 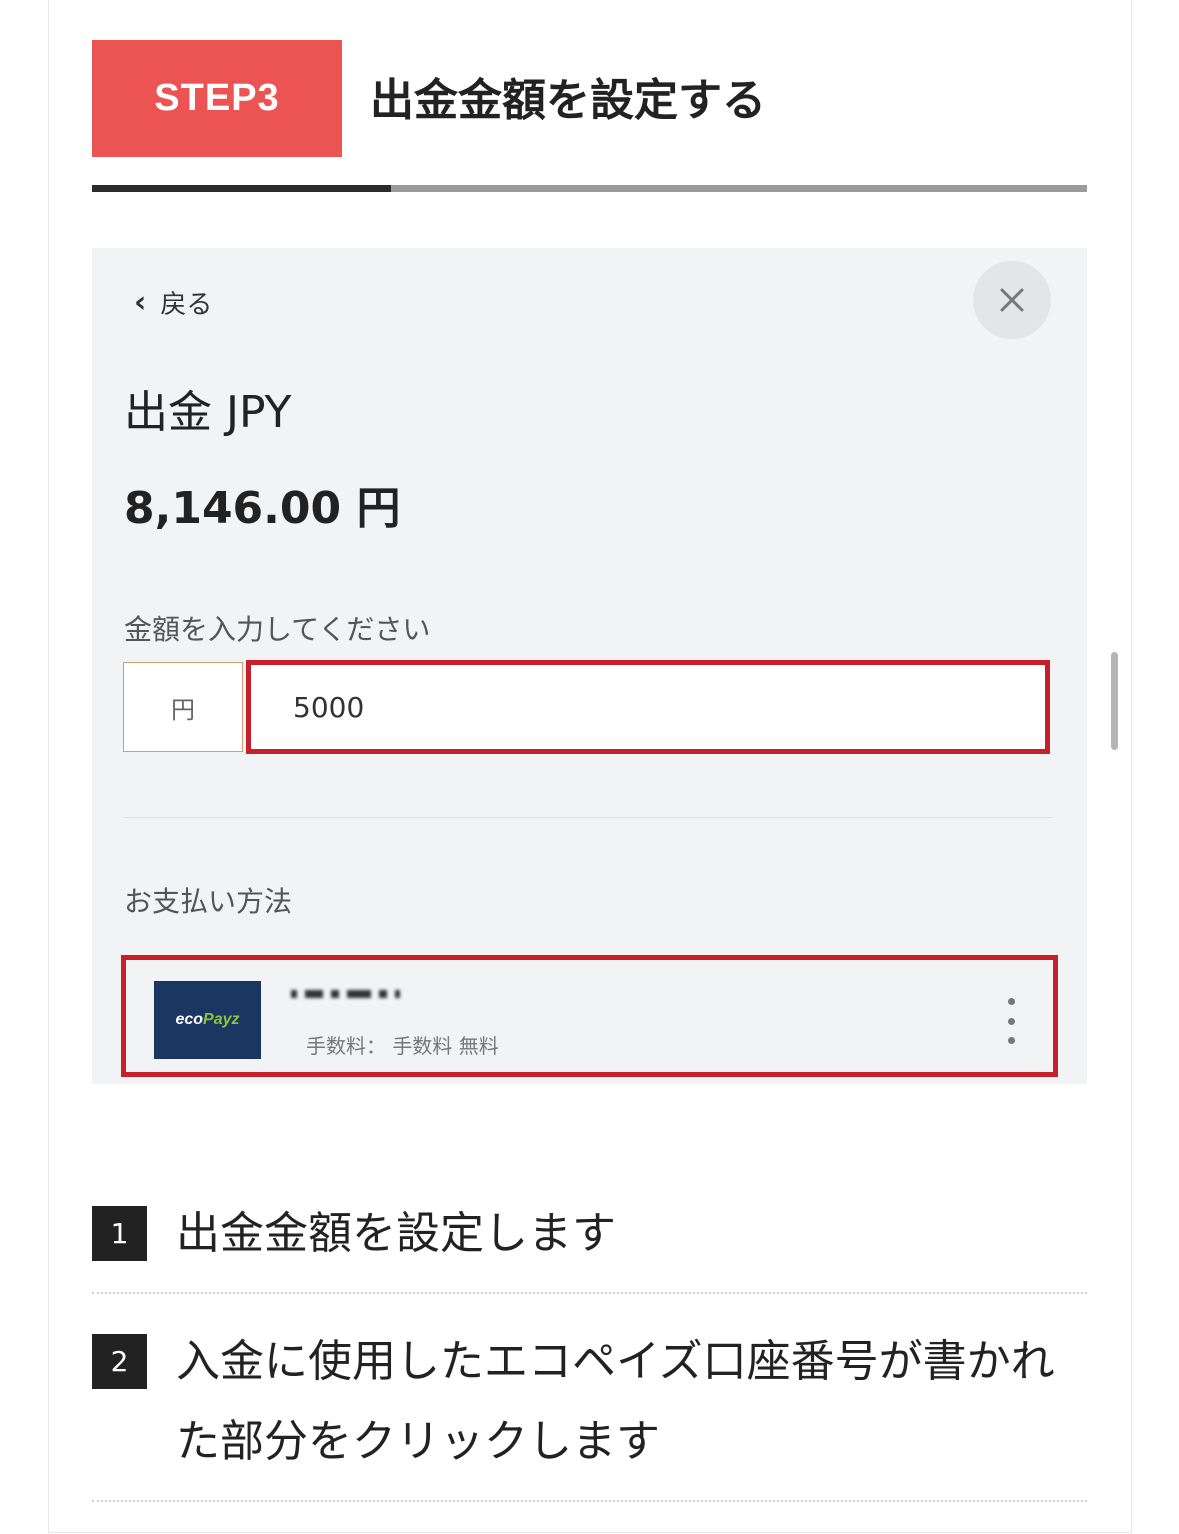 What do you see at coordinates (568, 100) in the screenshot?
I see `step-title: 出金金額を設定する` at bounding box center [568, 100].